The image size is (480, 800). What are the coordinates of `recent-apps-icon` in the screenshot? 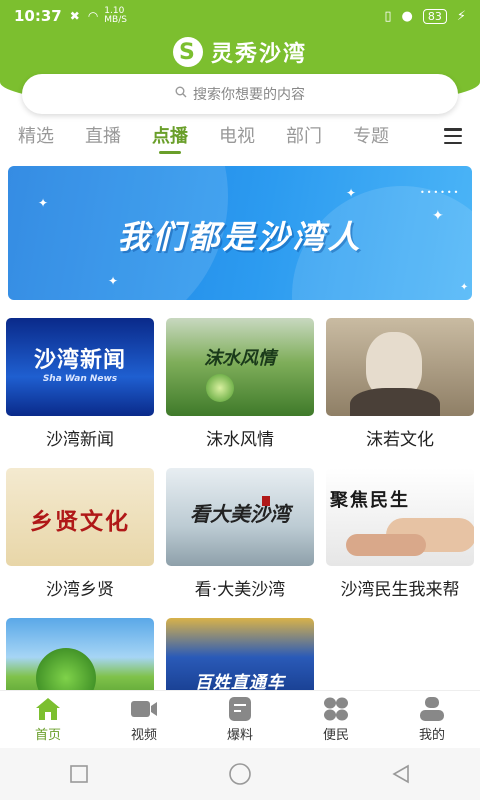 It's located at (79, 774).